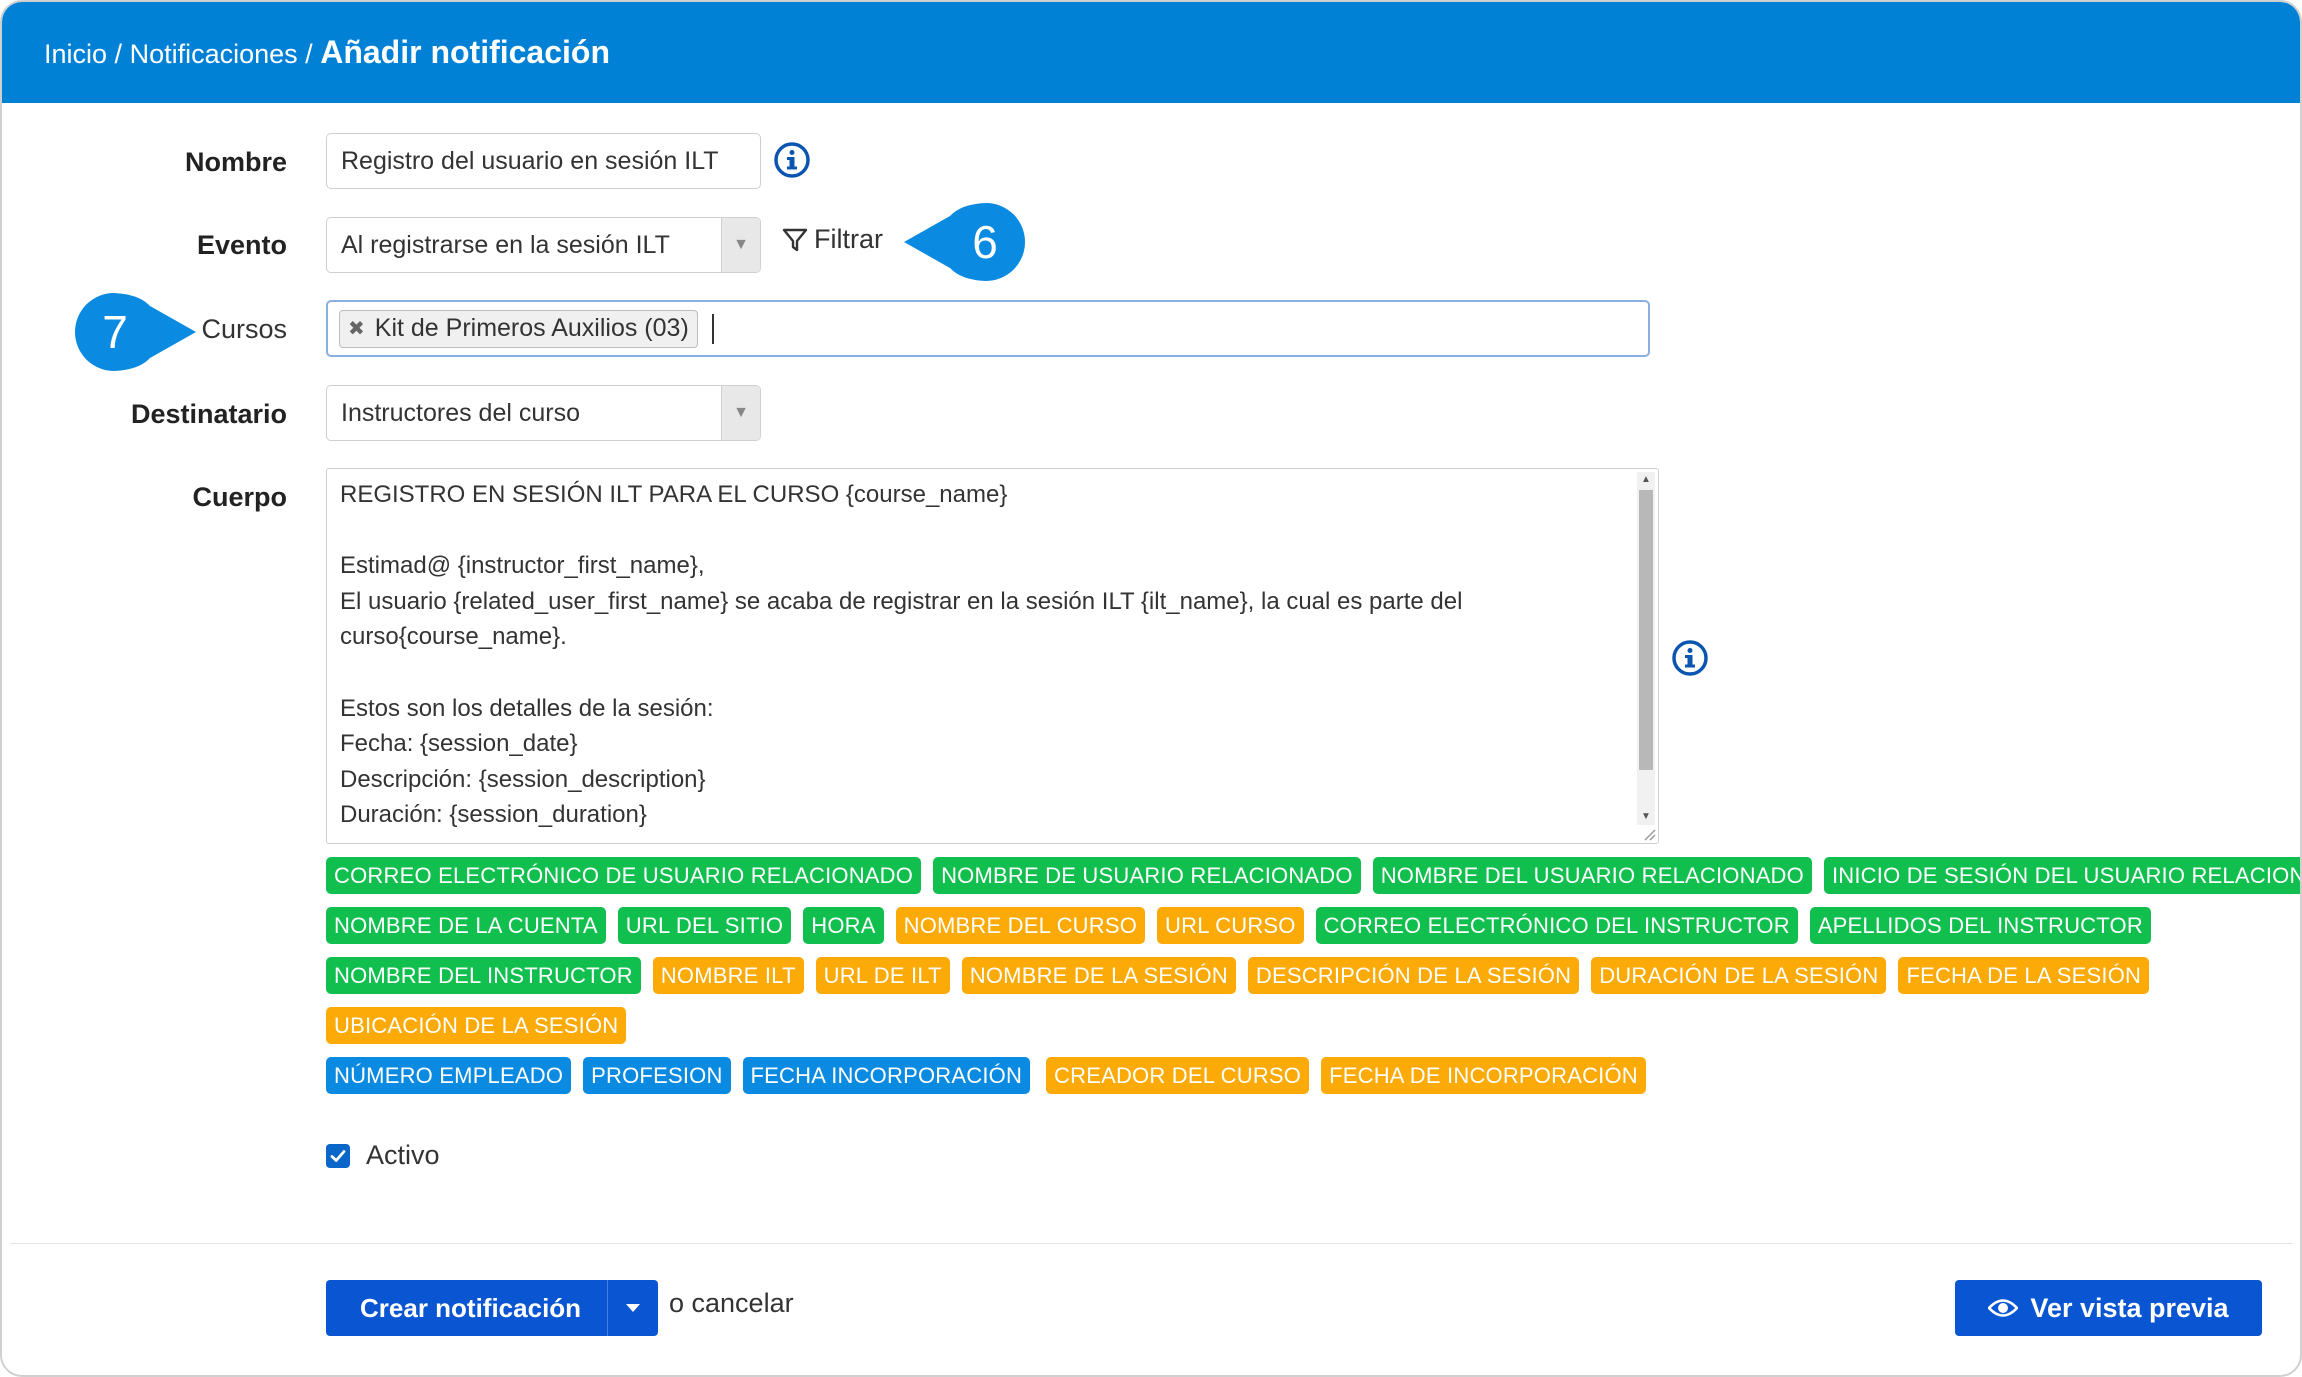 The height and width of the screenshot is (1377, 2302). I want to click on breadcrumb-notificaciones: Notificaciones, so click(214, 54).